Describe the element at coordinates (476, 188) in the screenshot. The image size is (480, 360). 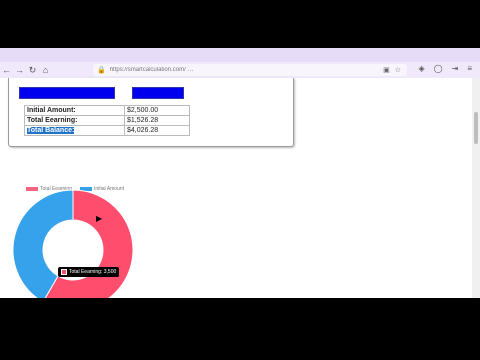
I see `page-scrollbar` at that location.